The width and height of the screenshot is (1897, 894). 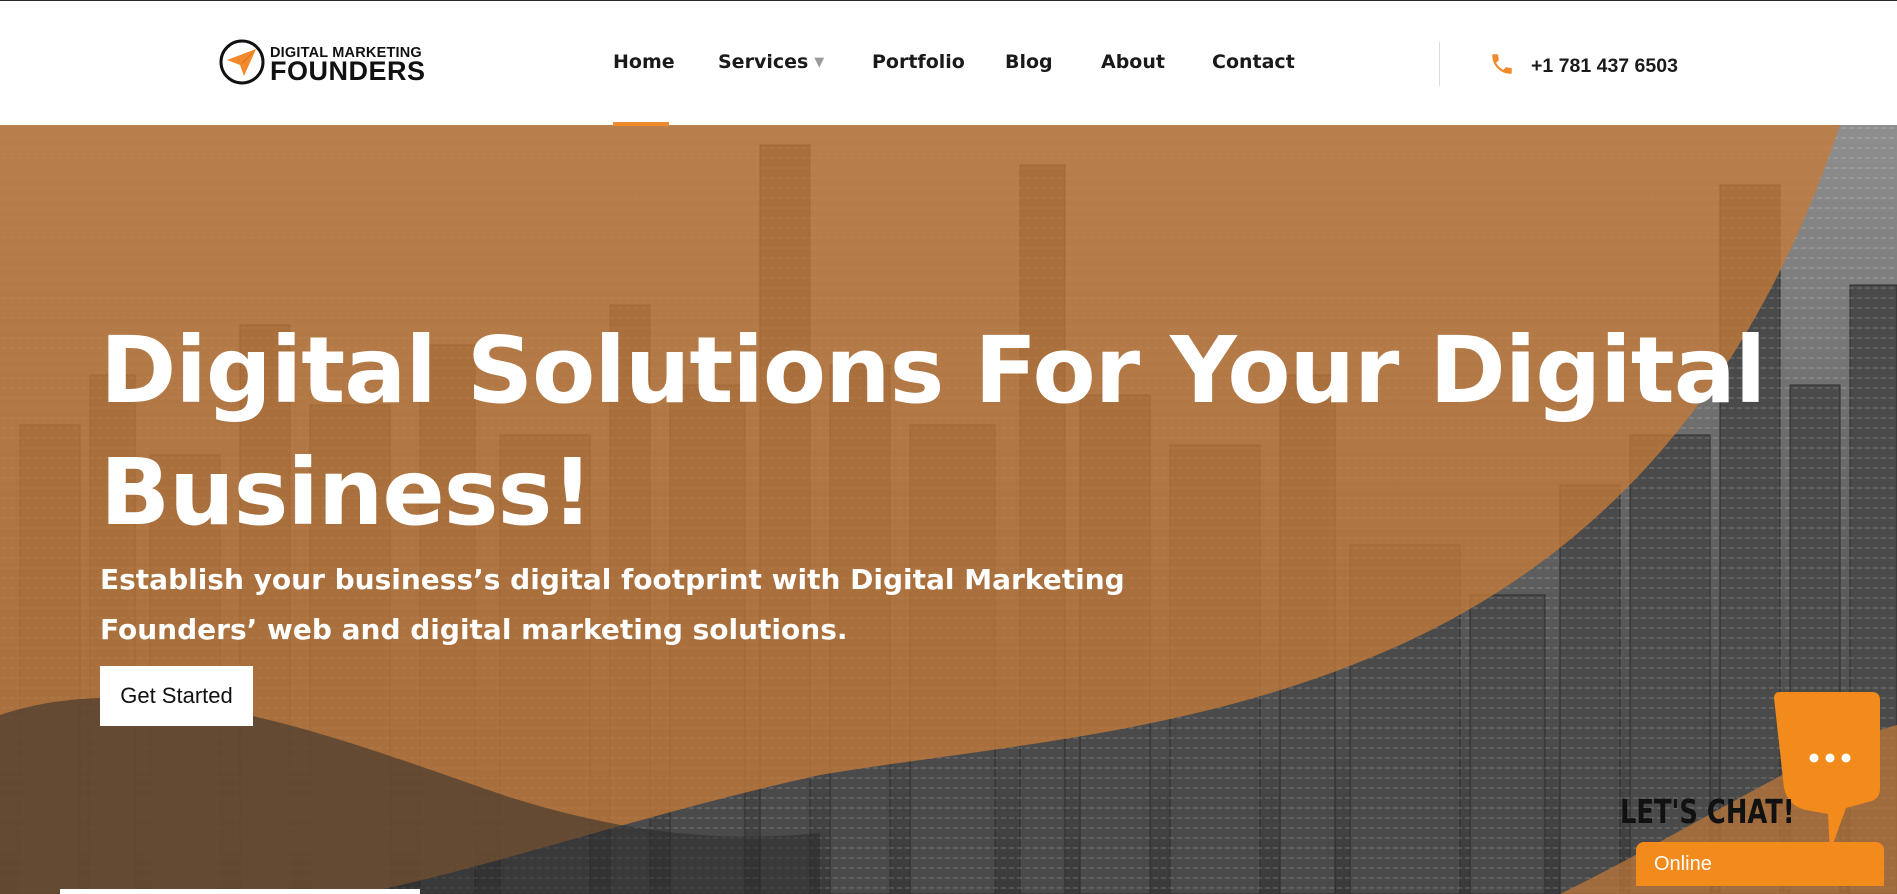 What do you see at coordinates (763, 62) in the screenshot?
I see `nav-services-label: Services` at bounding box center [763, 62].